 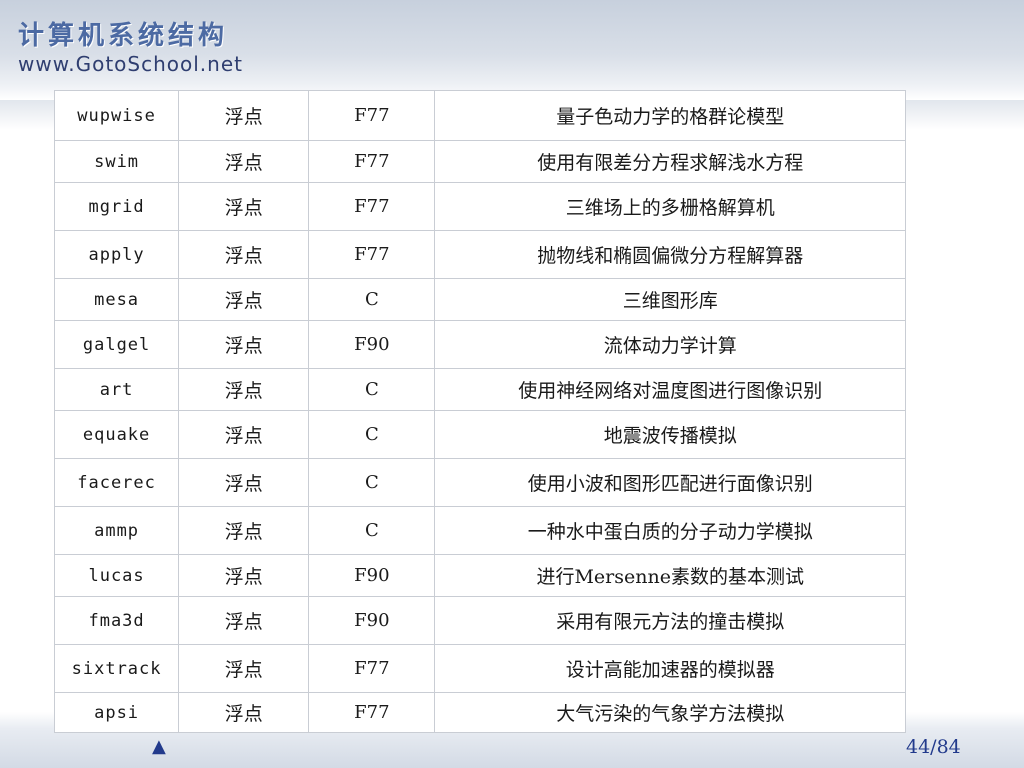 I want to click on previous-slide-up-arrow-icon: ▲, so click(x=159, y=747).